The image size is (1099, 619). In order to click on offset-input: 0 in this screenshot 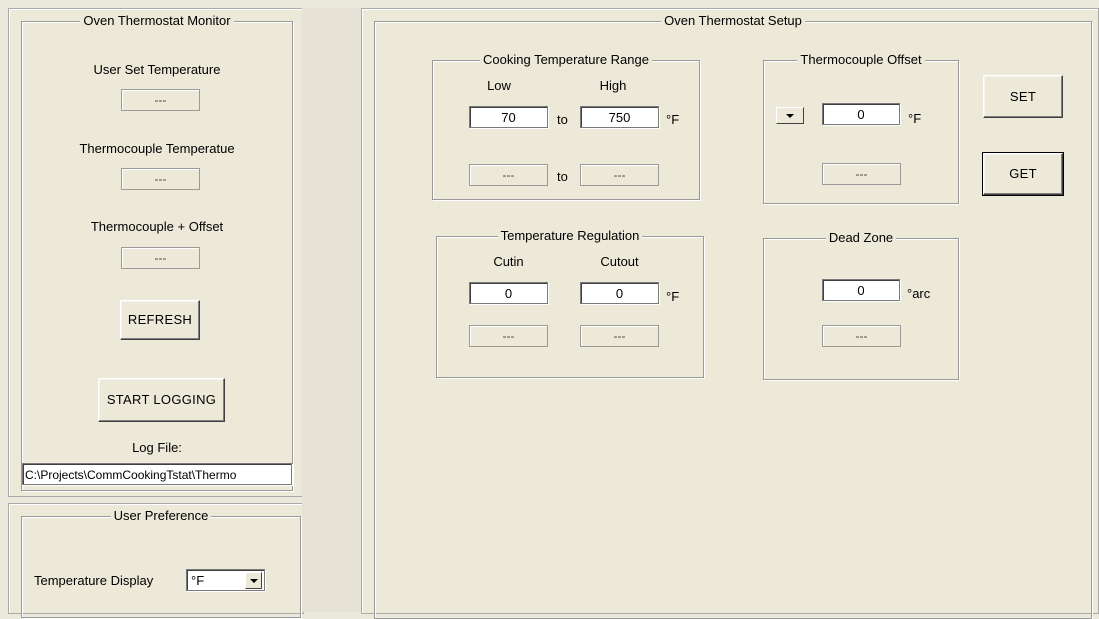, I will do `click(861, 114)`.